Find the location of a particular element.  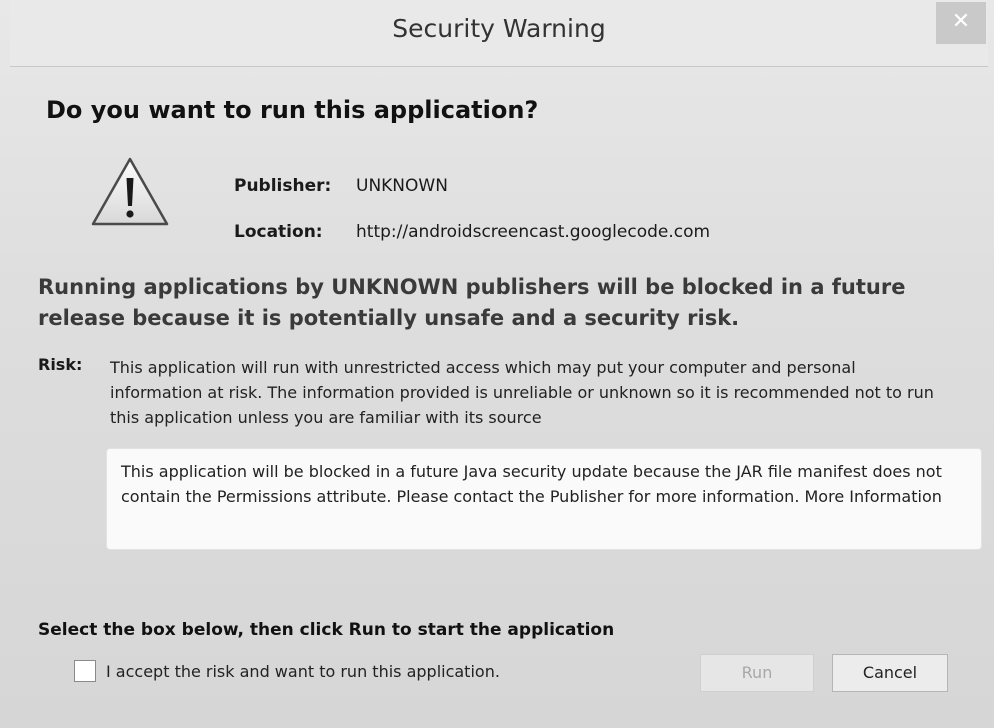

run-button: Run is located at coordinates (757, 673).